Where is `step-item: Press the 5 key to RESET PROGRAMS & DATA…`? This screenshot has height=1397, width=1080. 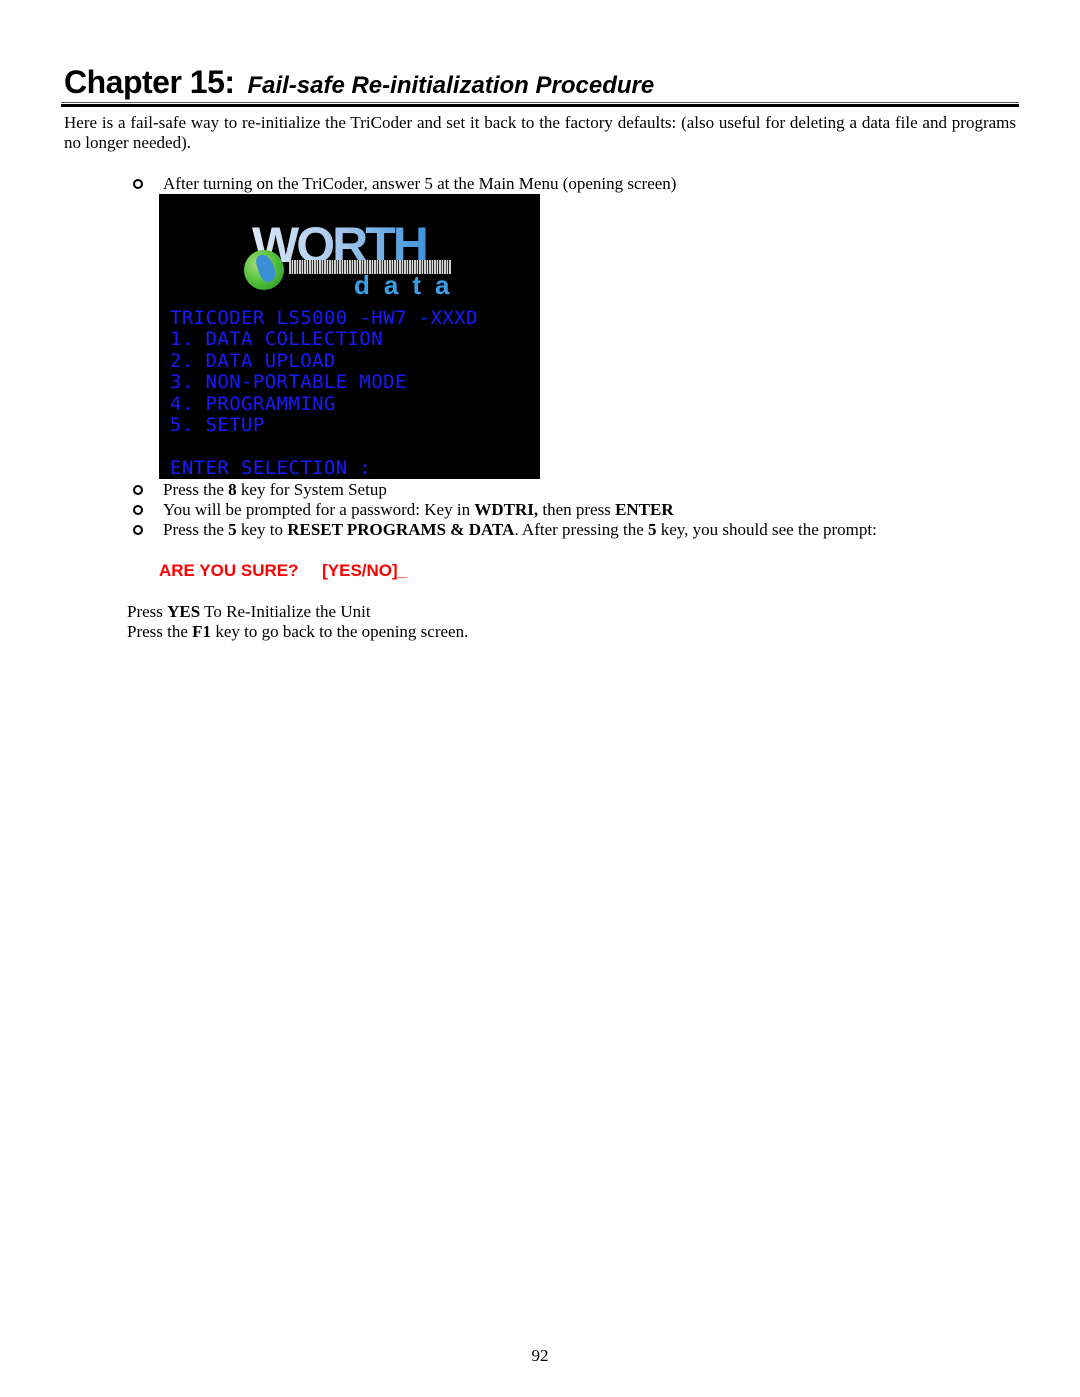
step-item: Press the 5 key to RESET PROGRAMS & DATA… is located at coordinates (505, 530).